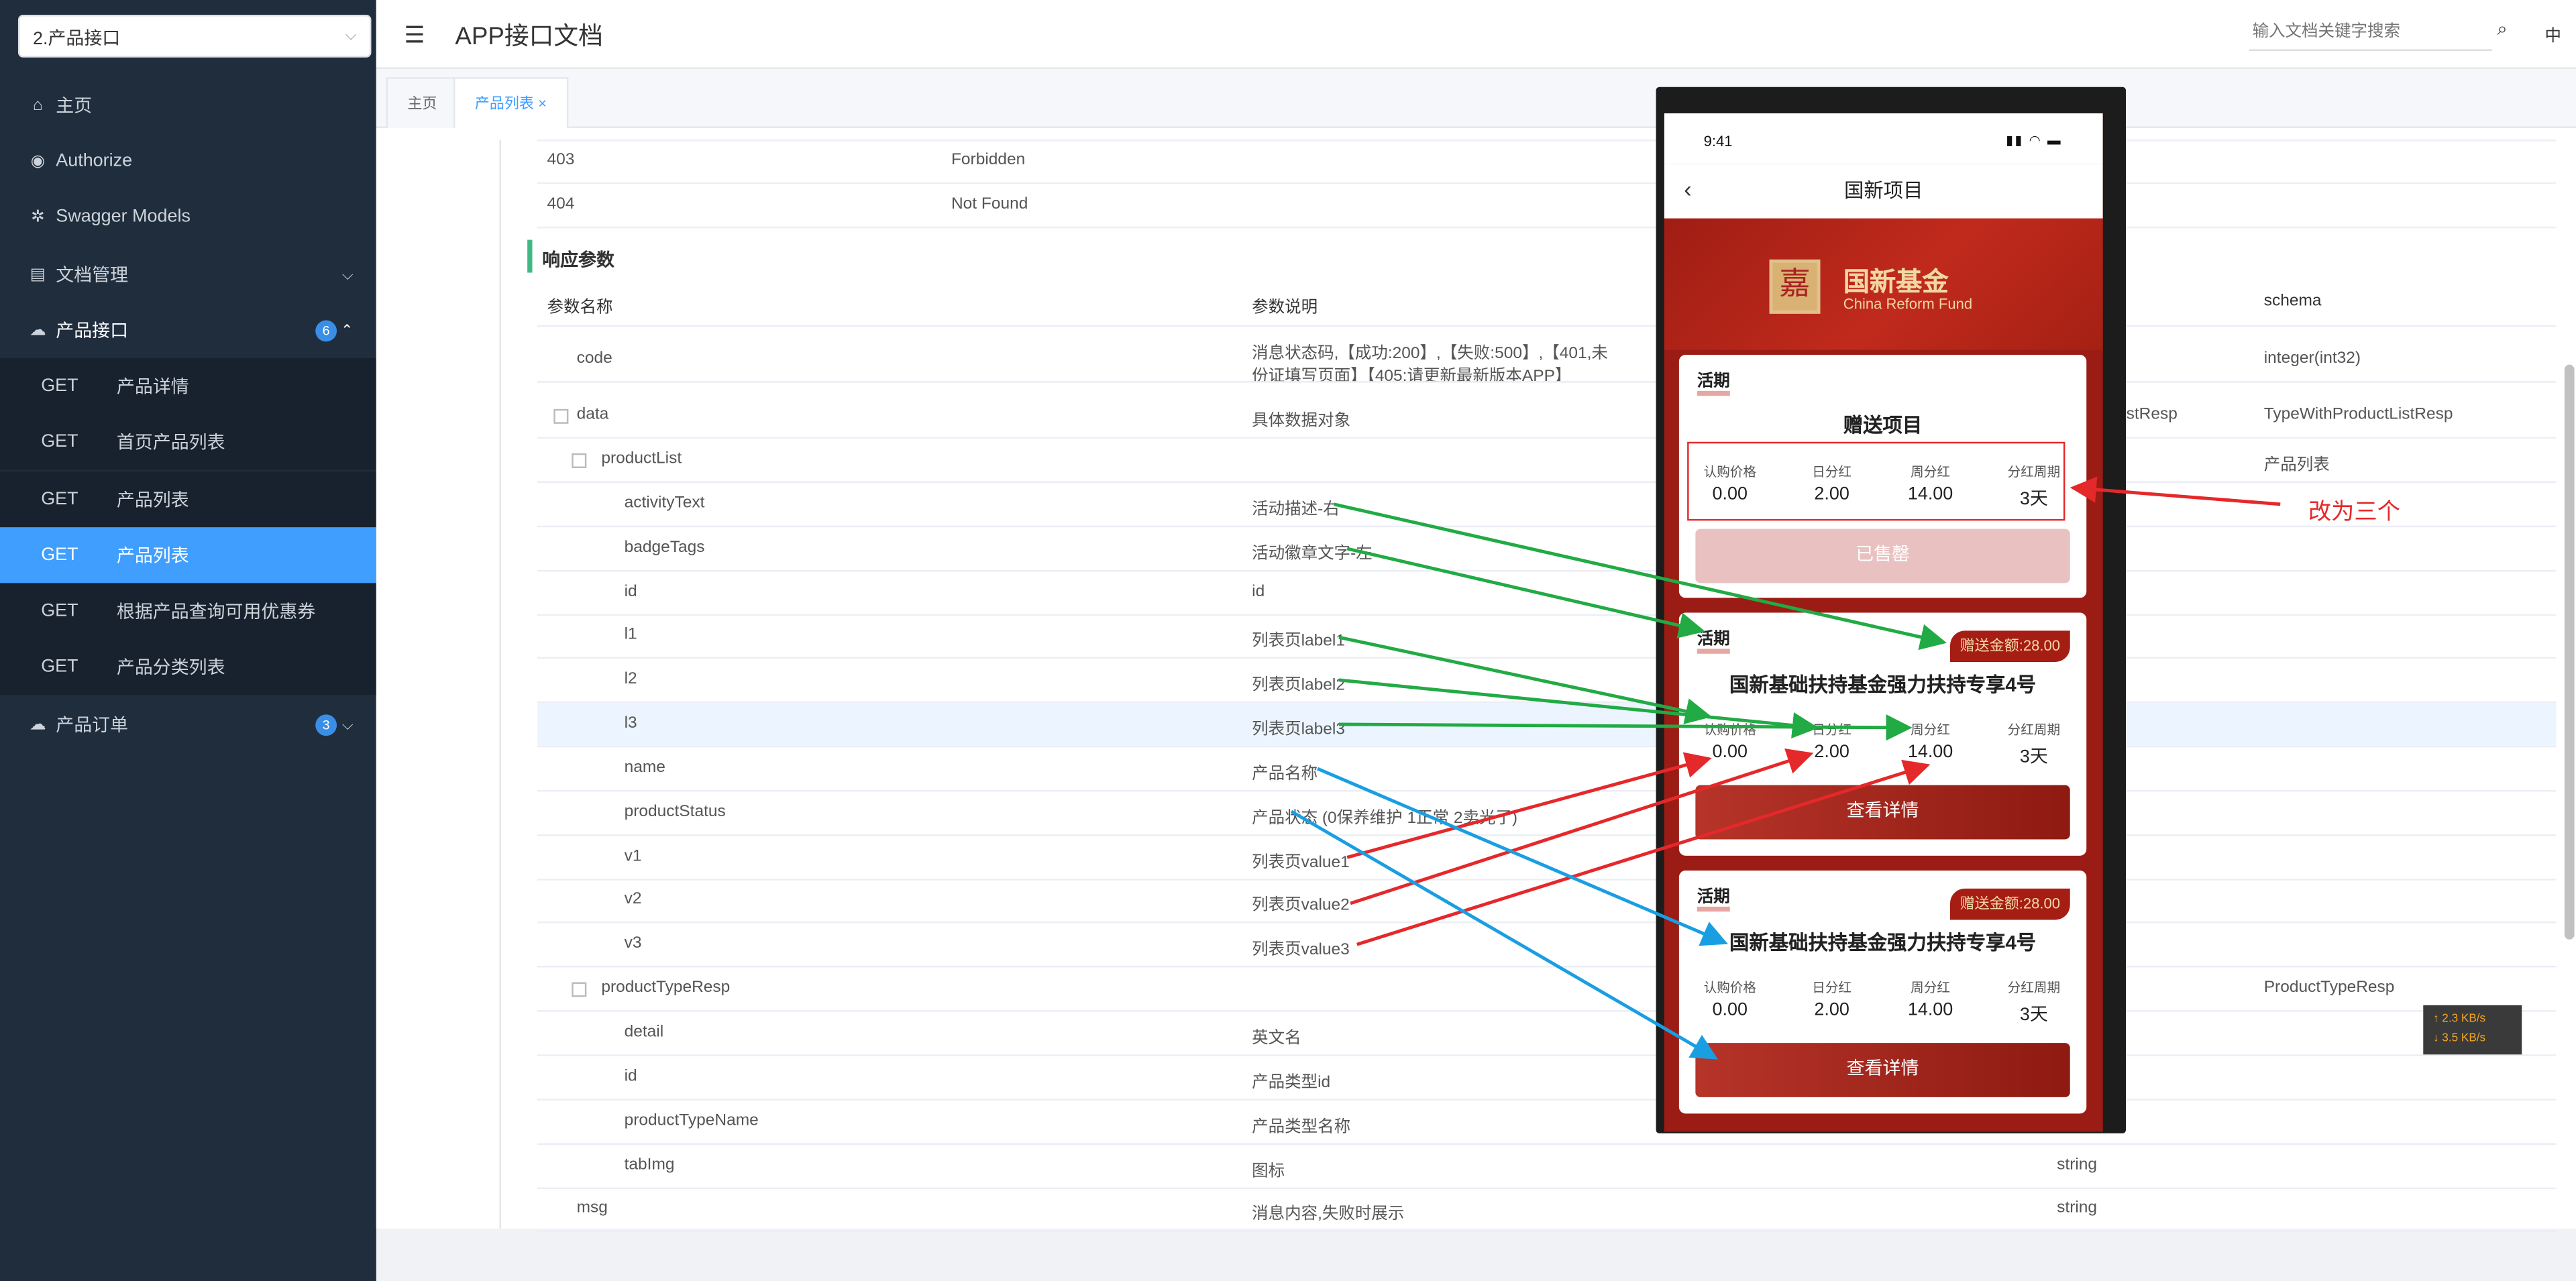 The width and height of the screenshot is (2576, 1281). What do you see at coordinates (1285, 774) in the screenshot?
I see `param-desc: 产品名称` at bounding box center [1285, 774].